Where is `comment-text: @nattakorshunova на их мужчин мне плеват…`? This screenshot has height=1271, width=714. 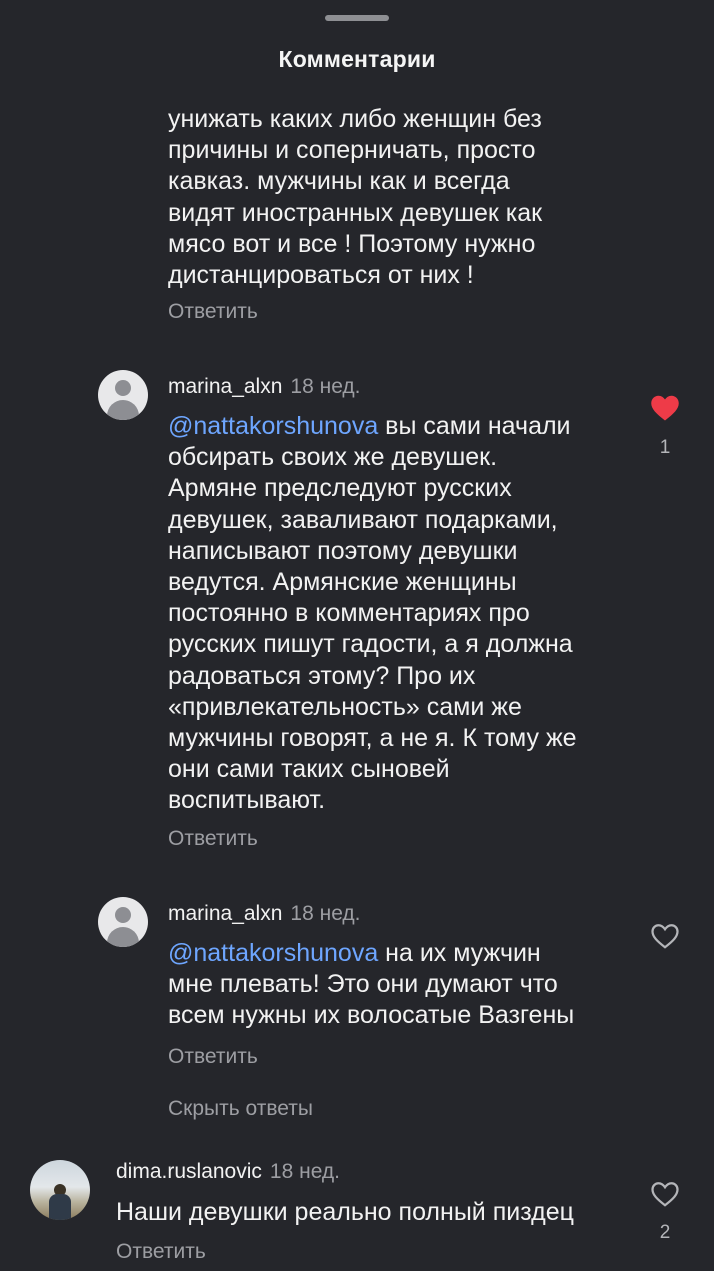
comment-text: @nattakorshunova на их мужчин мне плеват… is located at coordinates (403, 985).